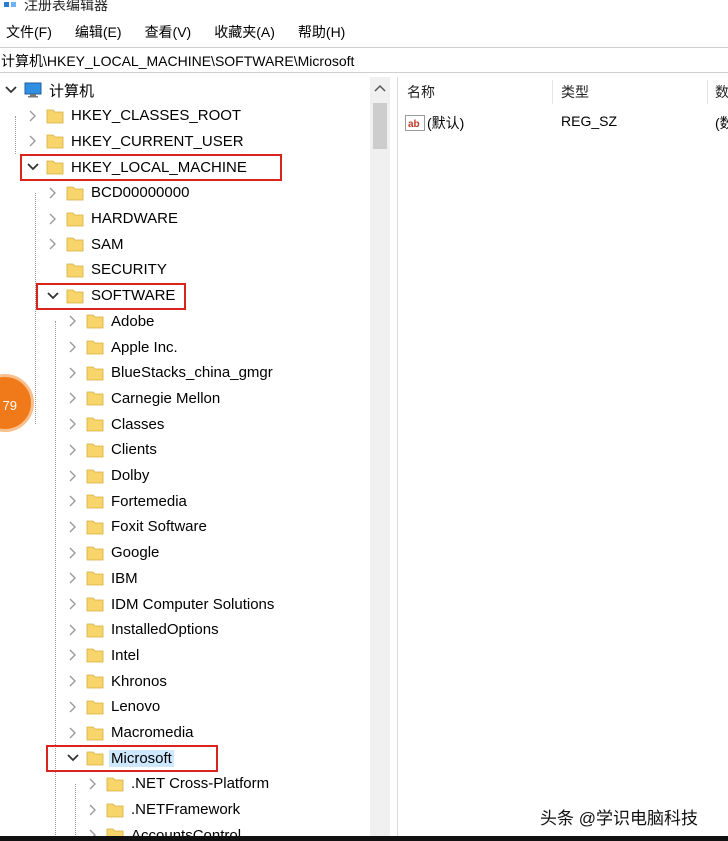  I want to click on tree-item-key: Apple Inc., so click(123, 347).